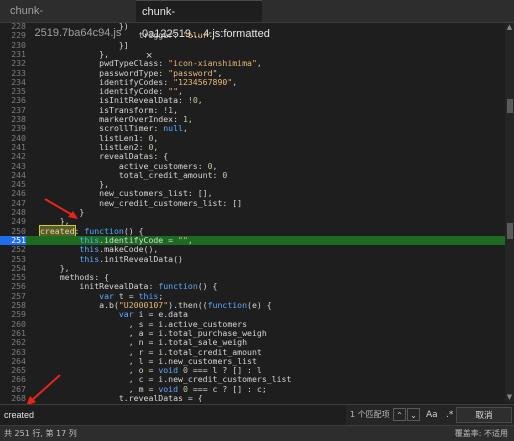 The height and width of the screenshot is (441, 514). What do you see at coordinates (13, 397) in the screenshot?
I see `line-number: 268` at bounding box center [13, 397].